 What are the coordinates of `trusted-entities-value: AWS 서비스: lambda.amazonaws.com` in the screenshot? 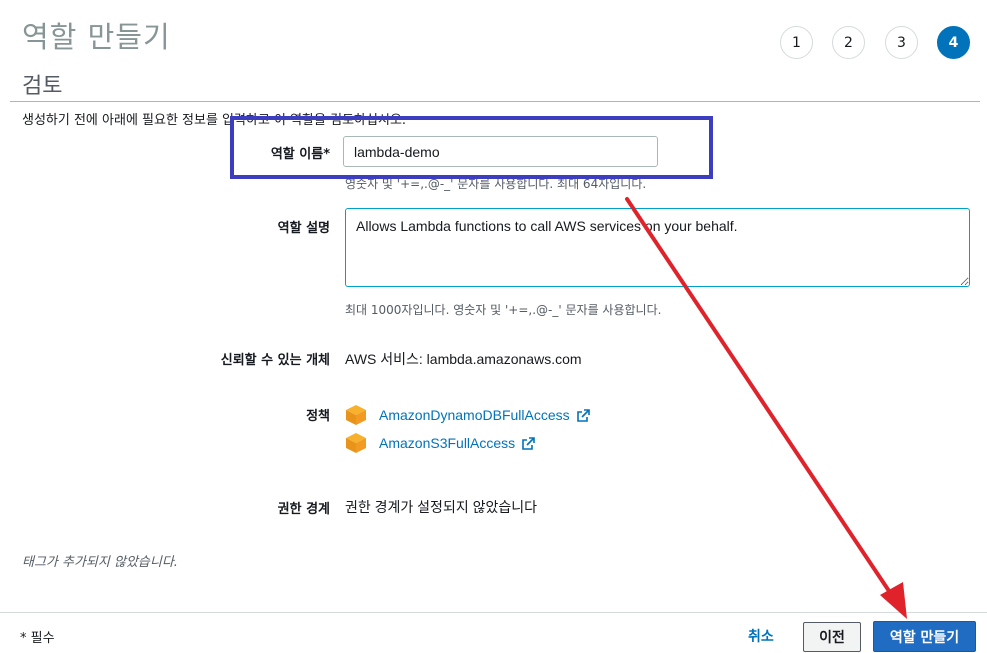 It's located at (463, 359).